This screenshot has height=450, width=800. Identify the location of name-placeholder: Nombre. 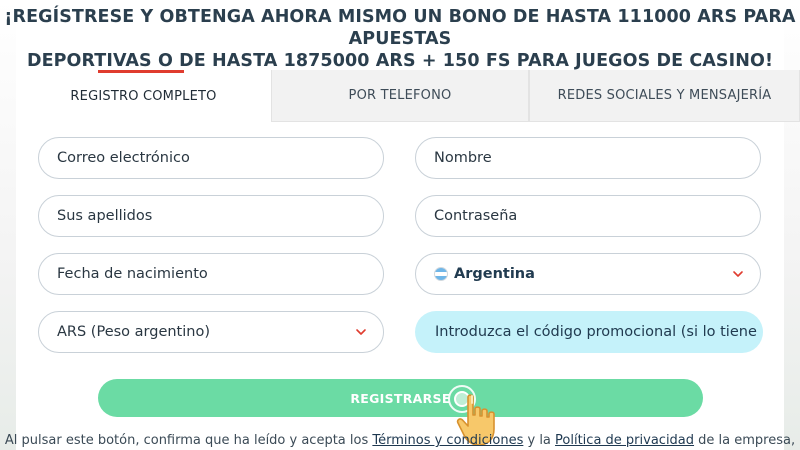
(463, 158).